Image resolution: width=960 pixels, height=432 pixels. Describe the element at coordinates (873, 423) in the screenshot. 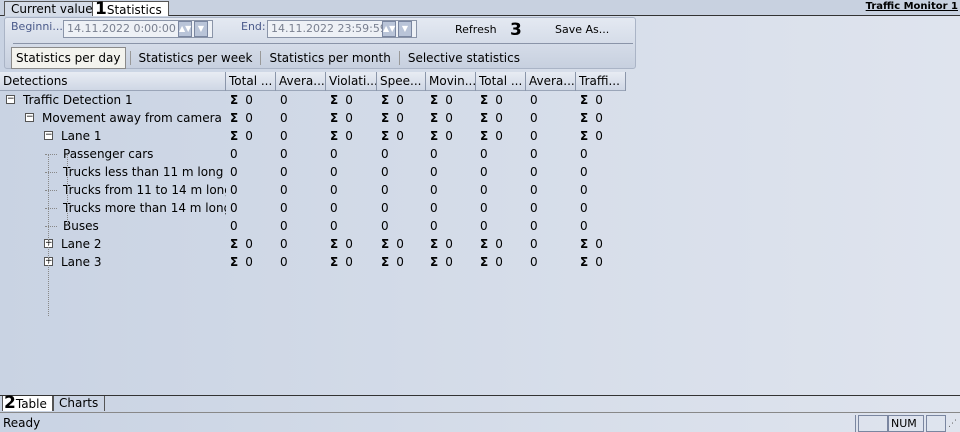

I see `status-pane` at that location.